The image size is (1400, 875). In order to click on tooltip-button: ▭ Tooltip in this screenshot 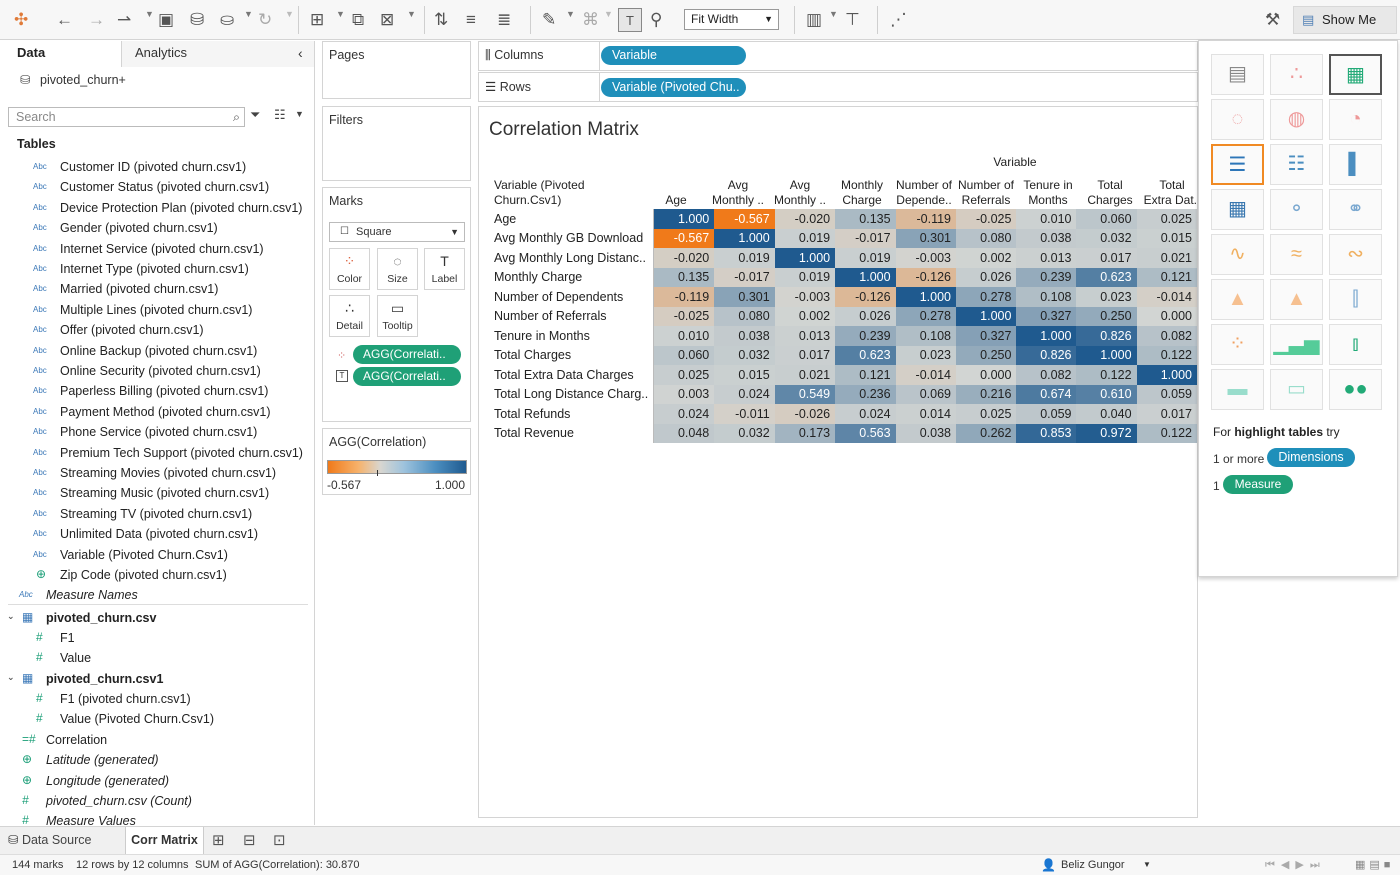, I will do `click(397, 316)`.